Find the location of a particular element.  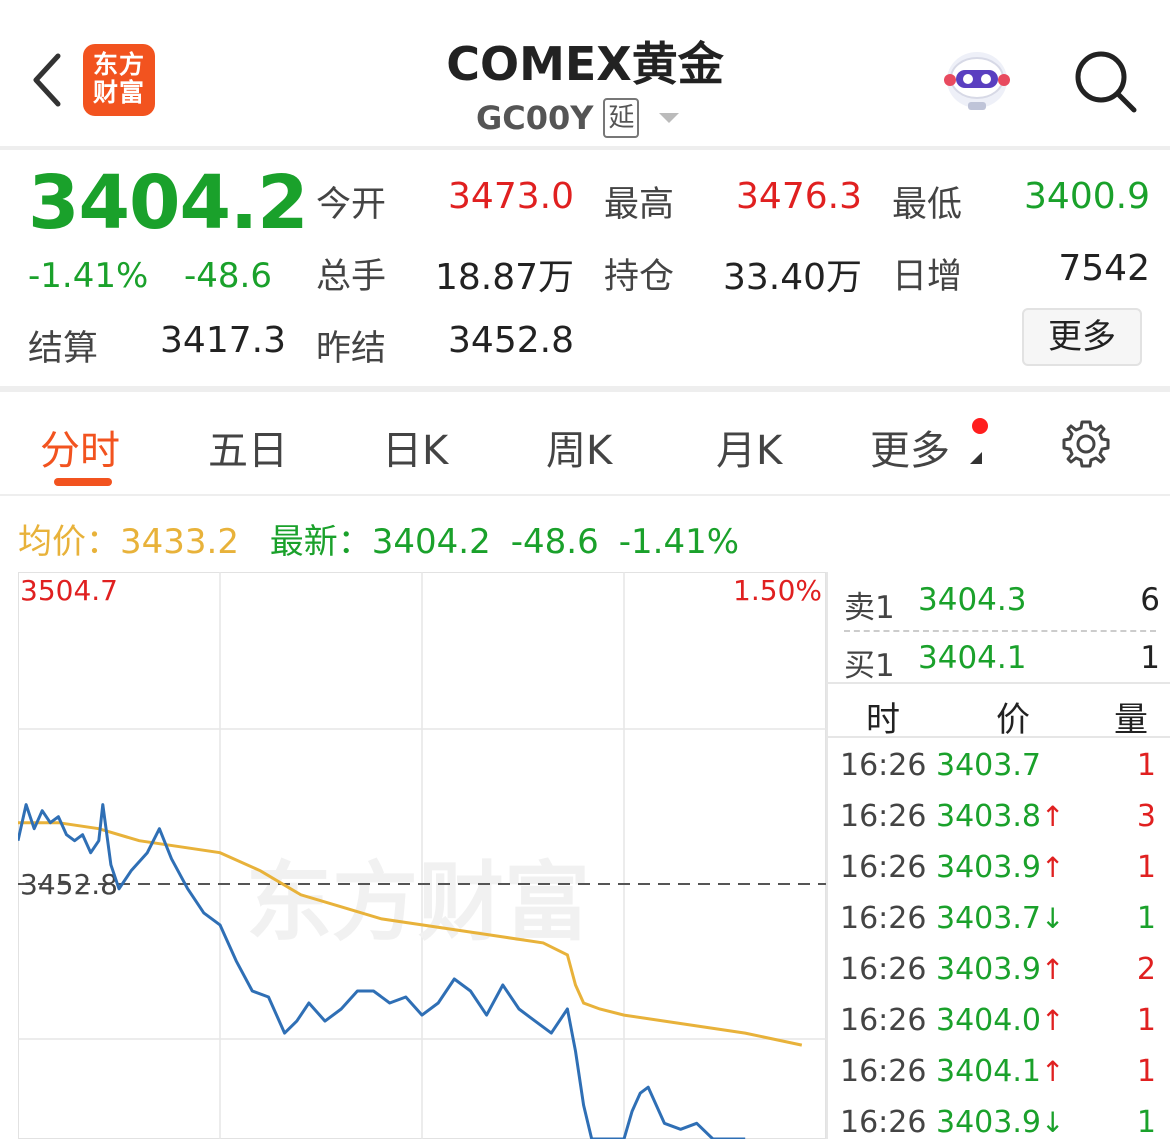

tick-price: 3403.9↓ is located at coordinates (1000, 1122).